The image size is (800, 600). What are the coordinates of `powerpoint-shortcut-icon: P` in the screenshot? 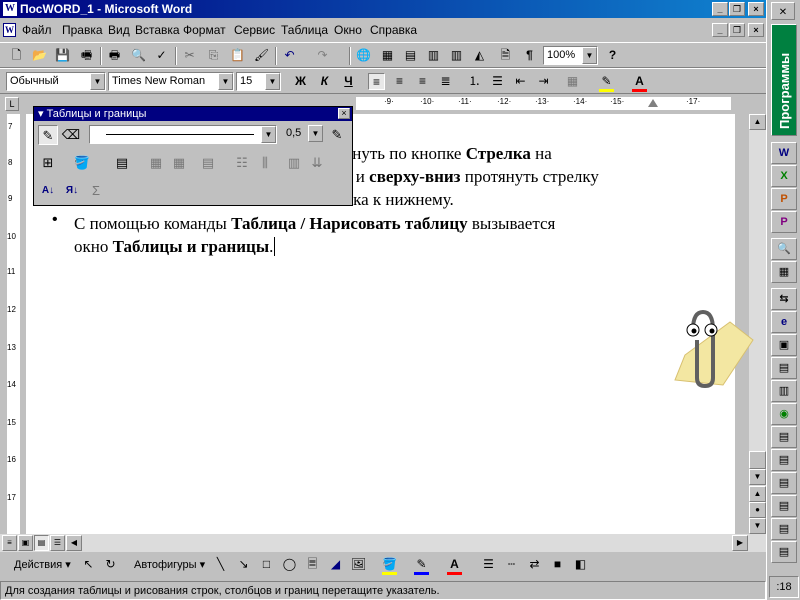 It's located at (784, 199).